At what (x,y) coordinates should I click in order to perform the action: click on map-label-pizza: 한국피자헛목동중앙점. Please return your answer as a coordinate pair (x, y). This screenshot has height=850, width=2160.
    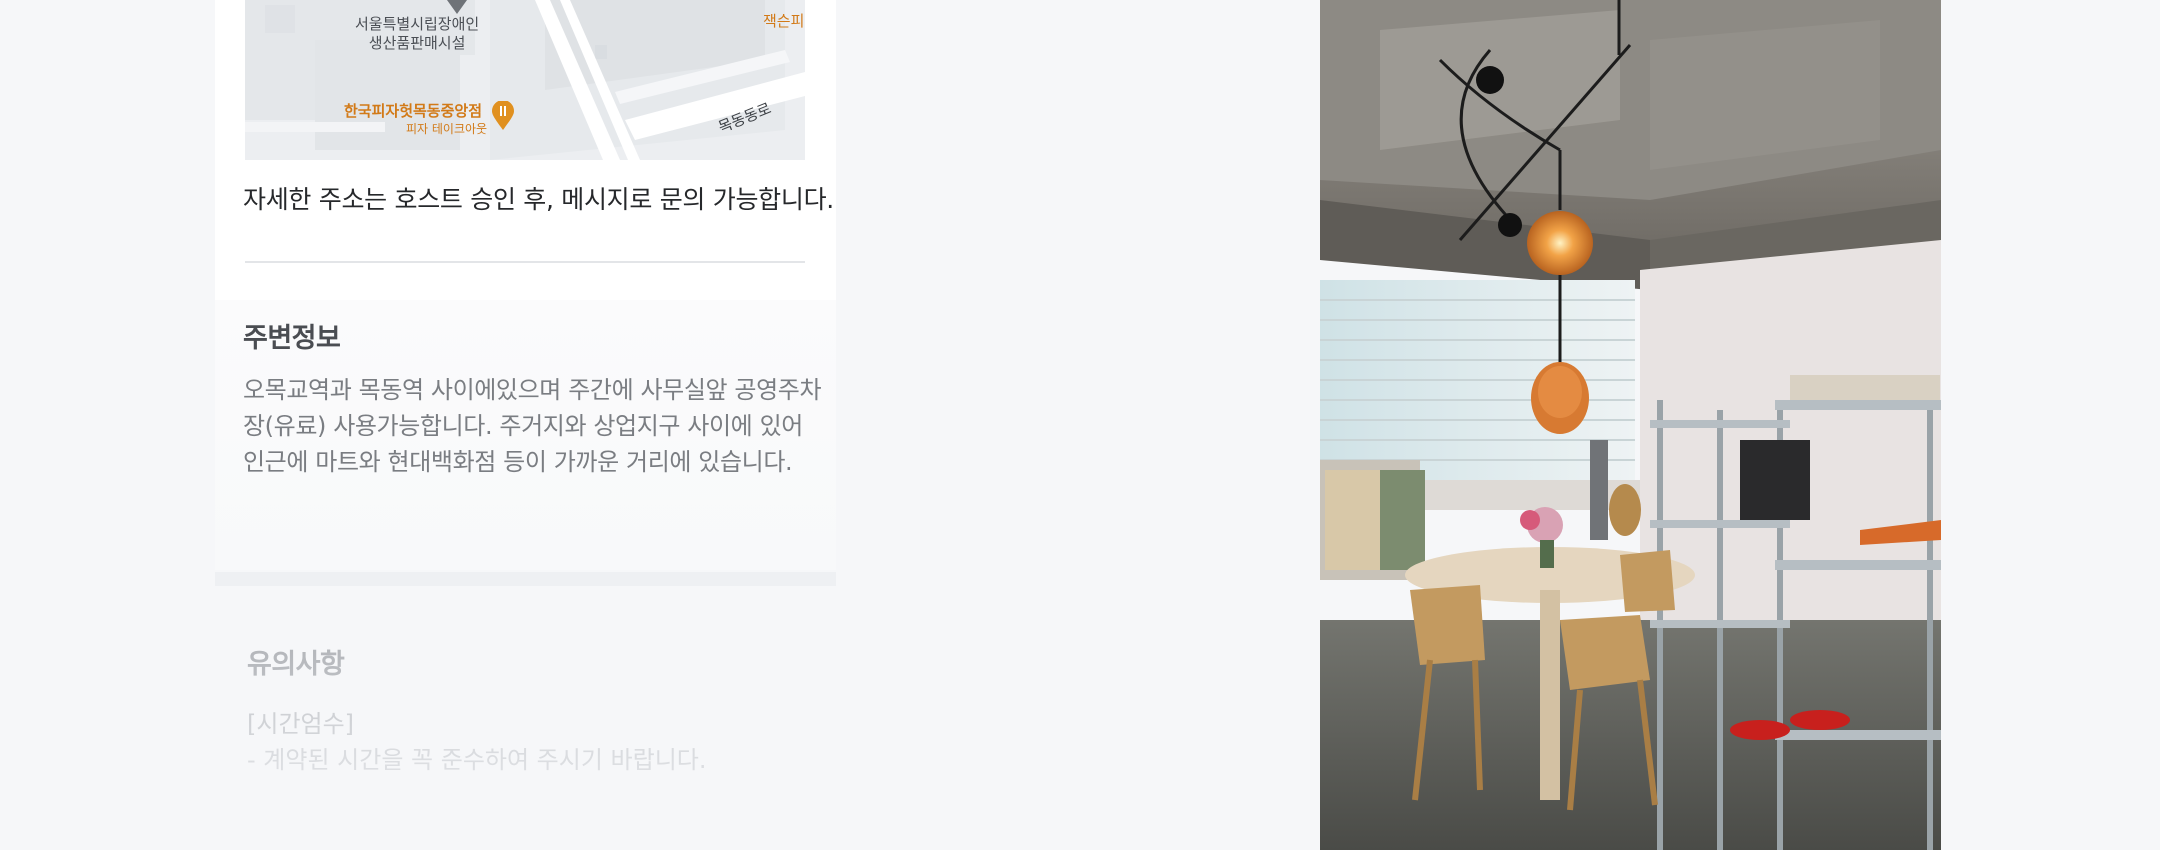
    Looking at the image, I should click on (413, 111).